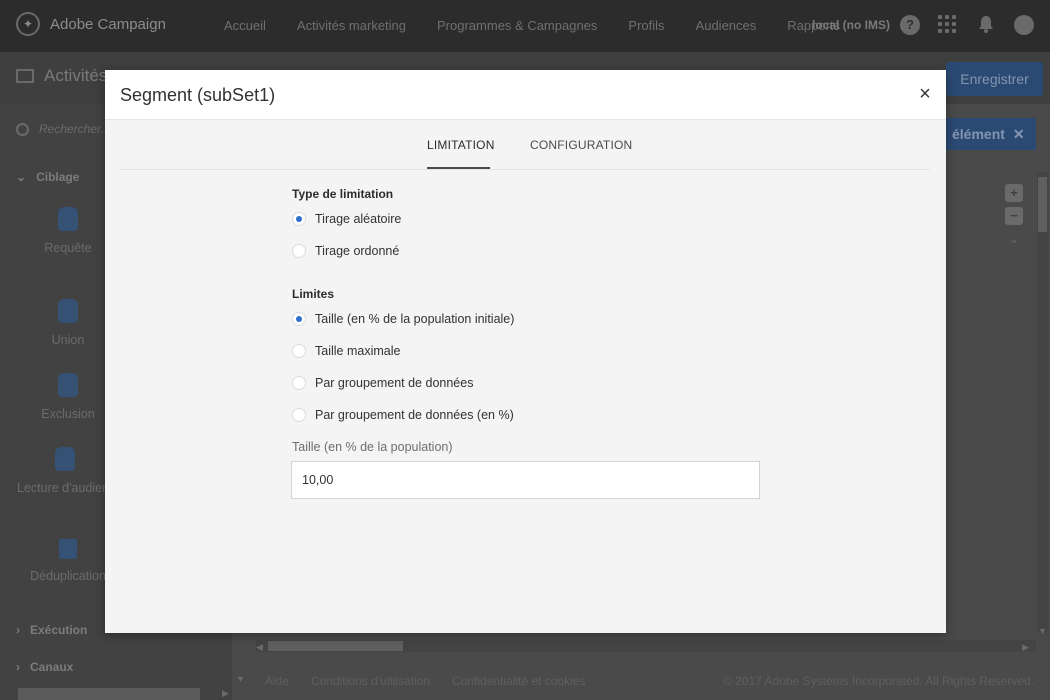  Describe the element at coordinates (357, 251) in the screenshot. I see `radio-label: Tirage ordonné` at that location.